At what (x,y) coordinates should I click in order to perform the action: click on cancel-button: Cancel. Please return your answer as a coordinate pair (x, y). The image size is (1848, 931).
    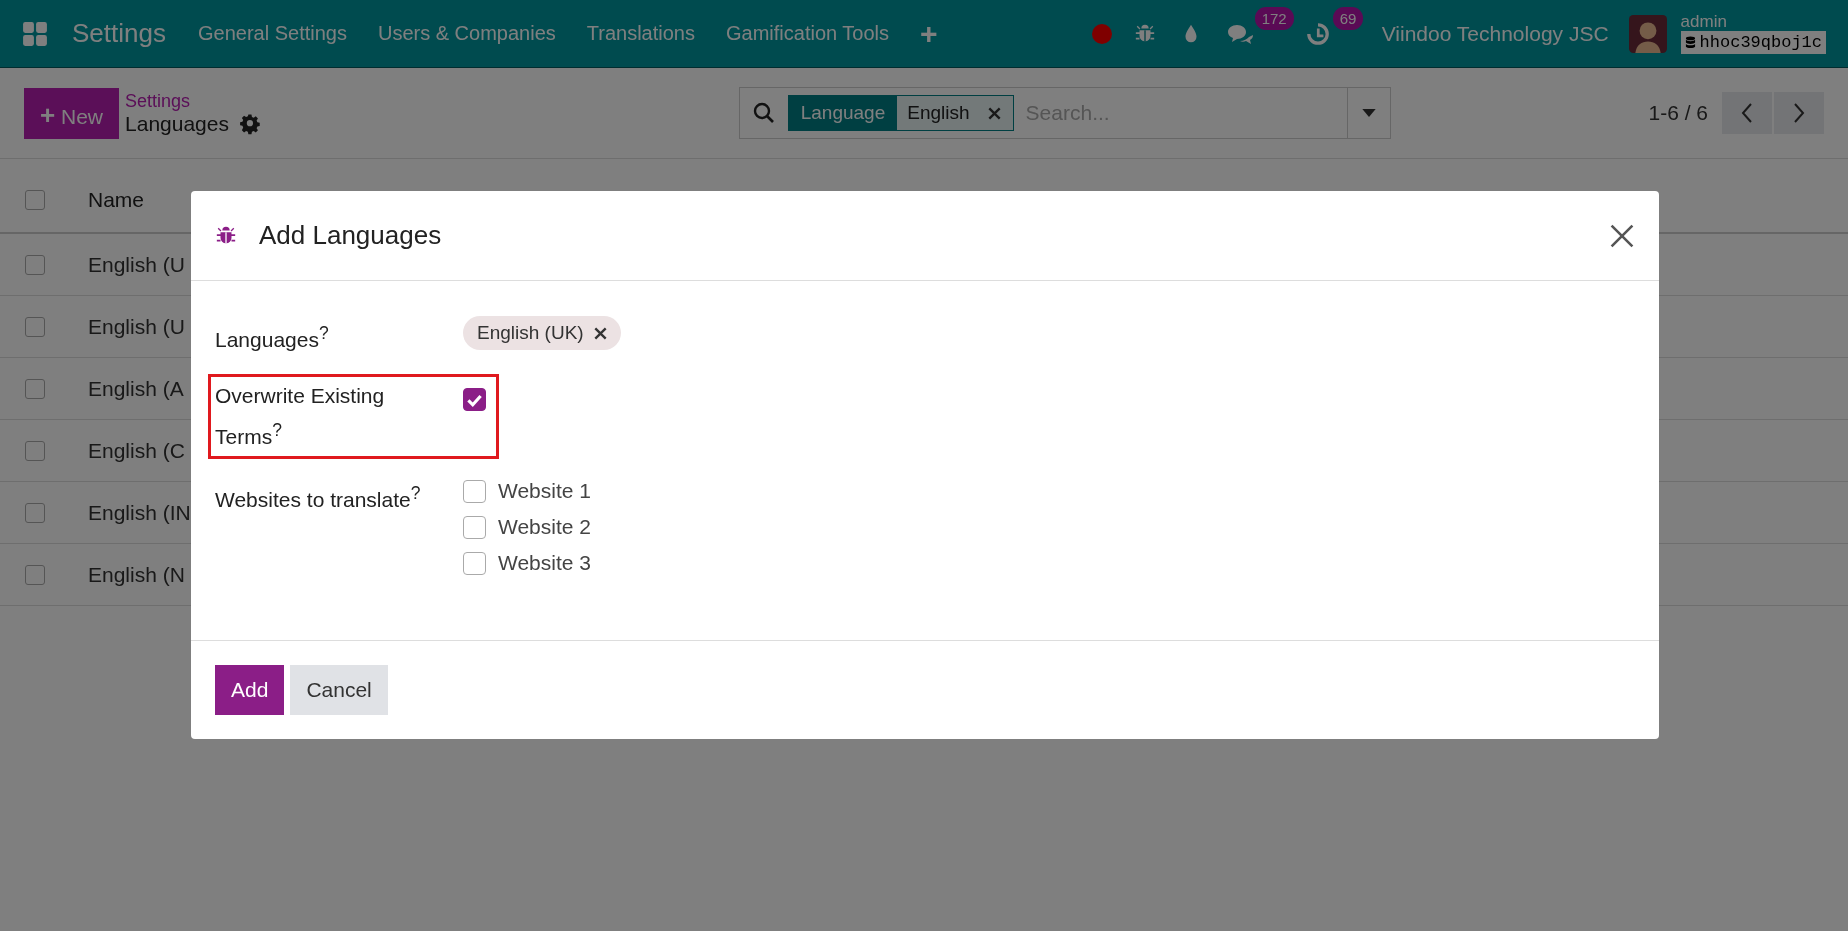
    Looking at the image, I should click on (339, 690).